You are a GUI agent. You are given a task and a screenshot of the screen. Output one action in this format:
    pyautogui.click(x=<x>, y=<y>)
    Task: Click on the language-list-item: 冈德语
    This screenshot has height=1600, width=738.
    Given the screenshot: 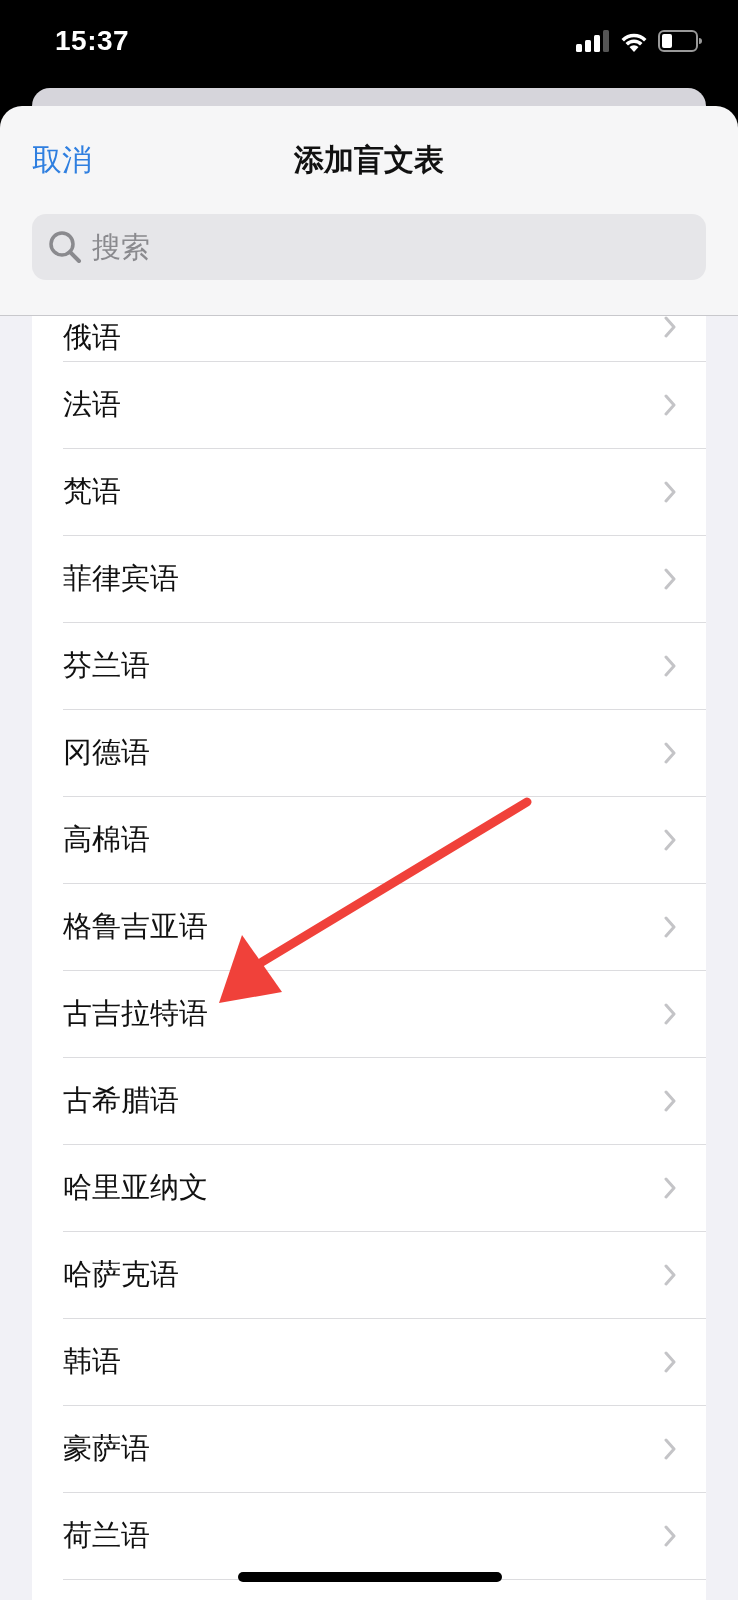 What is the action you would take?
    pyautogui.click(x=384, y=753)
    